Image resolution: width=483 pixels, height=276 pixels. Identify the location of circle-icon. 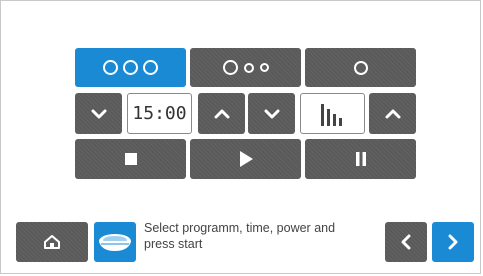
(360, 67).